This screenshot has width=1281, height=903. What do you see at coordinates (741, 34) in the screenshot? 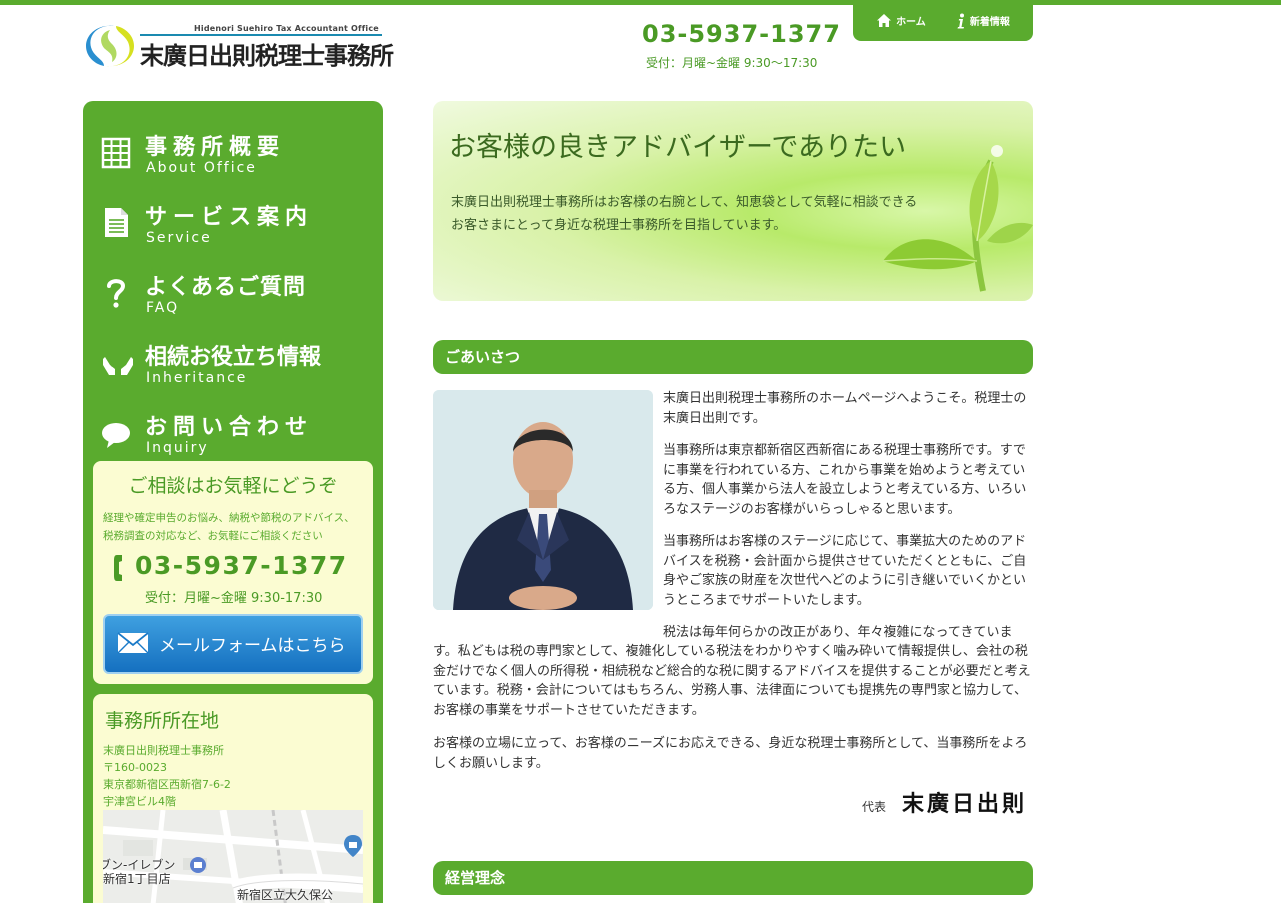
I see `header-phone: 03-5937-1377` at bounding box center [741, 34].